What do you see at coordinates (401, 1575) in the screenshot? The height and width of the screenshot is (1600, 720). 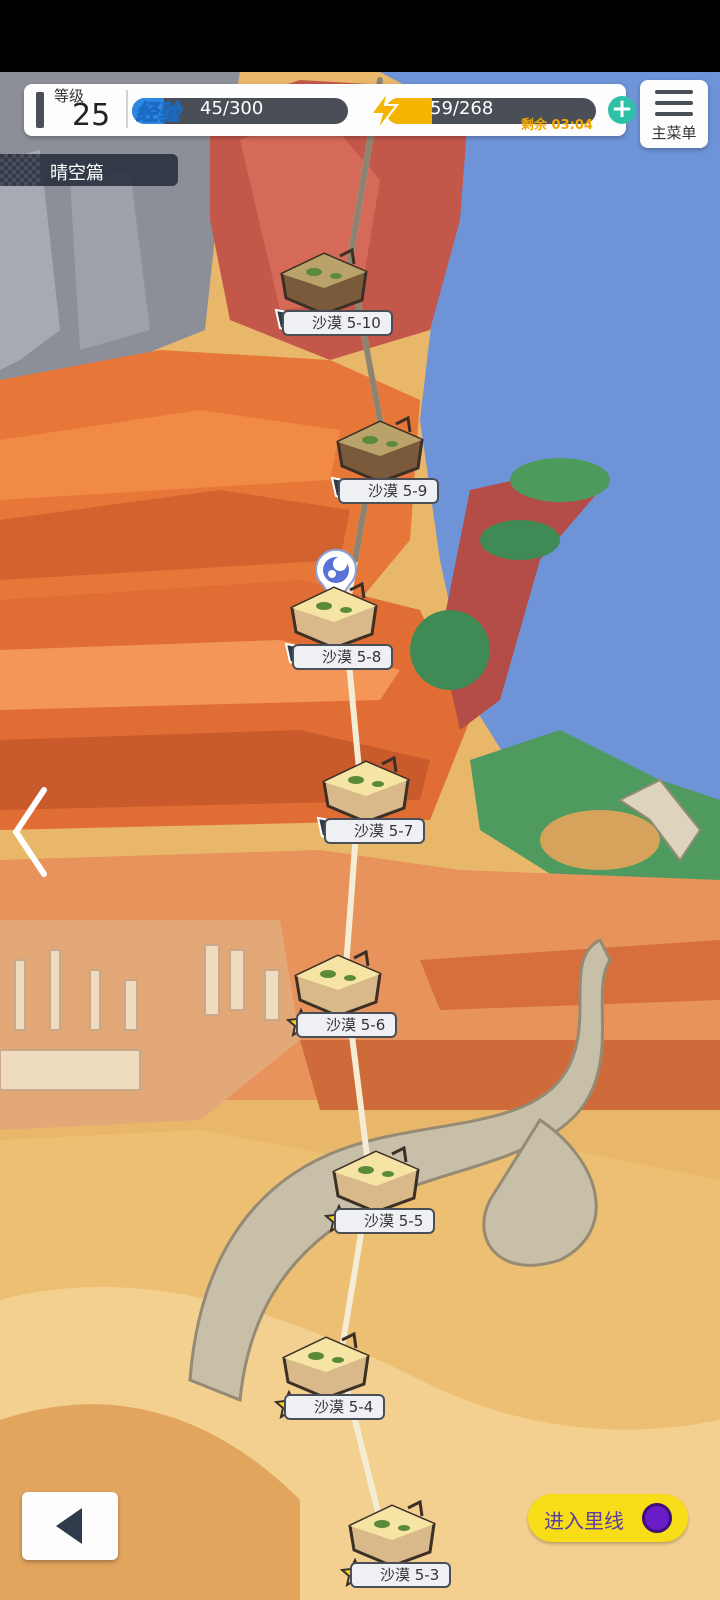 I see `stage-label: 沙漠 5-3` at bounding box center [401, 1575].